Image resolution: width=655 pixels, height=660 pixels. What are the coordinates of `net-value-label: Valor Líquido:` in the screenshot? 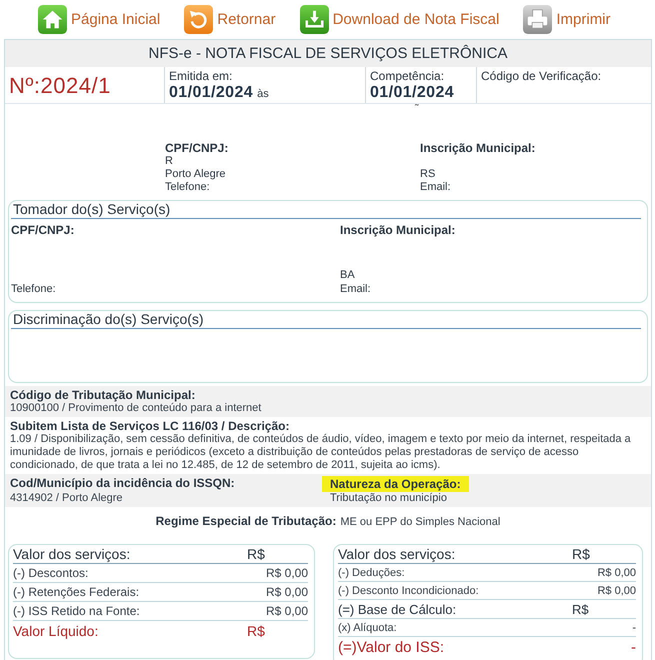 It's located at (56, 631).